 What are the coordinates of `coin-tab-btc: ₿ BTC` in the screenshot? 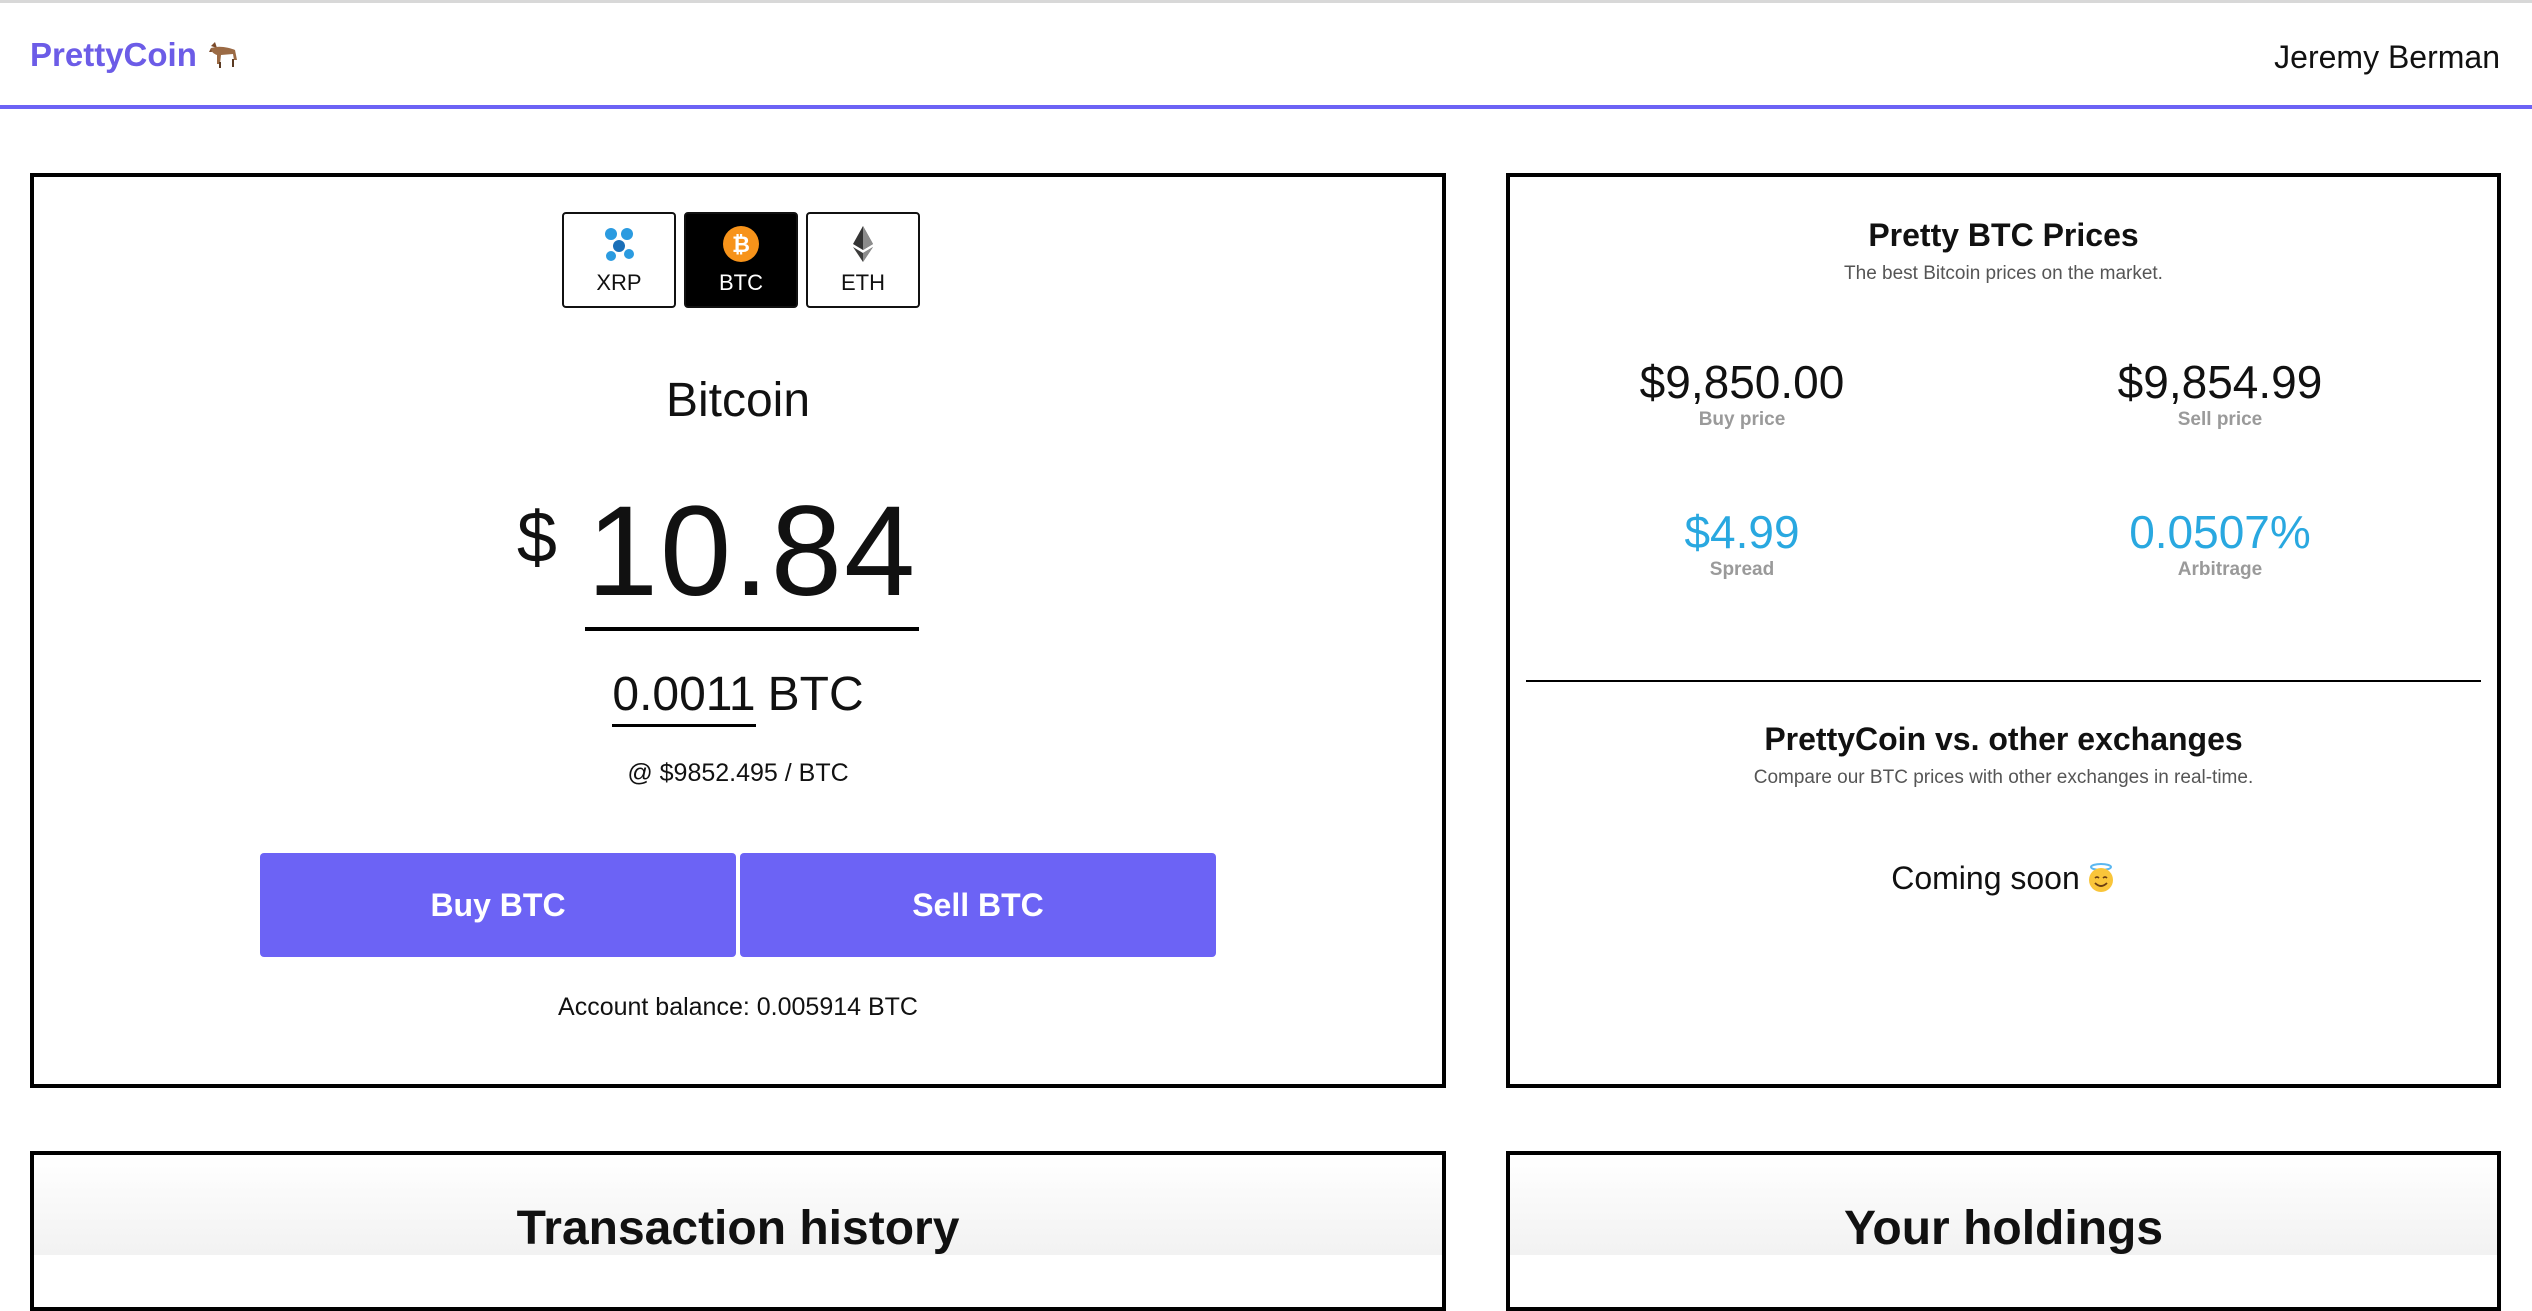 It's located at (741, 260).